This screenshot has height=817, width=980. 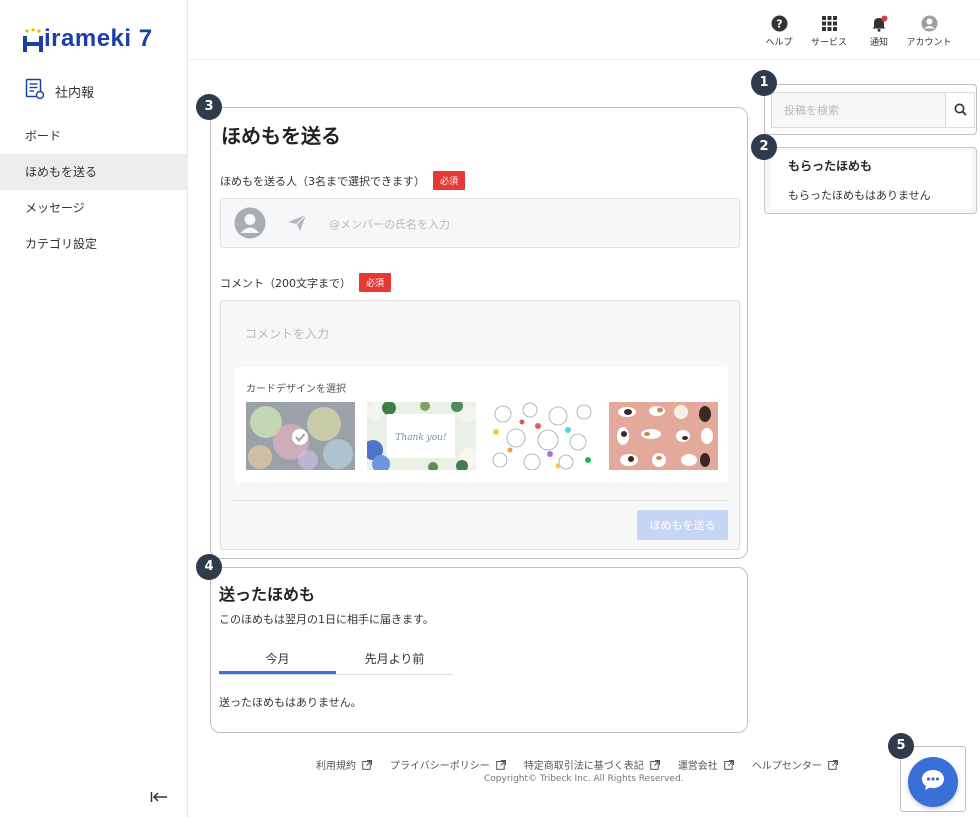 I want to click on recipients-label-row: ほめもを送る人（3名まで選択できます） 必須, so click(x=343, y=180).